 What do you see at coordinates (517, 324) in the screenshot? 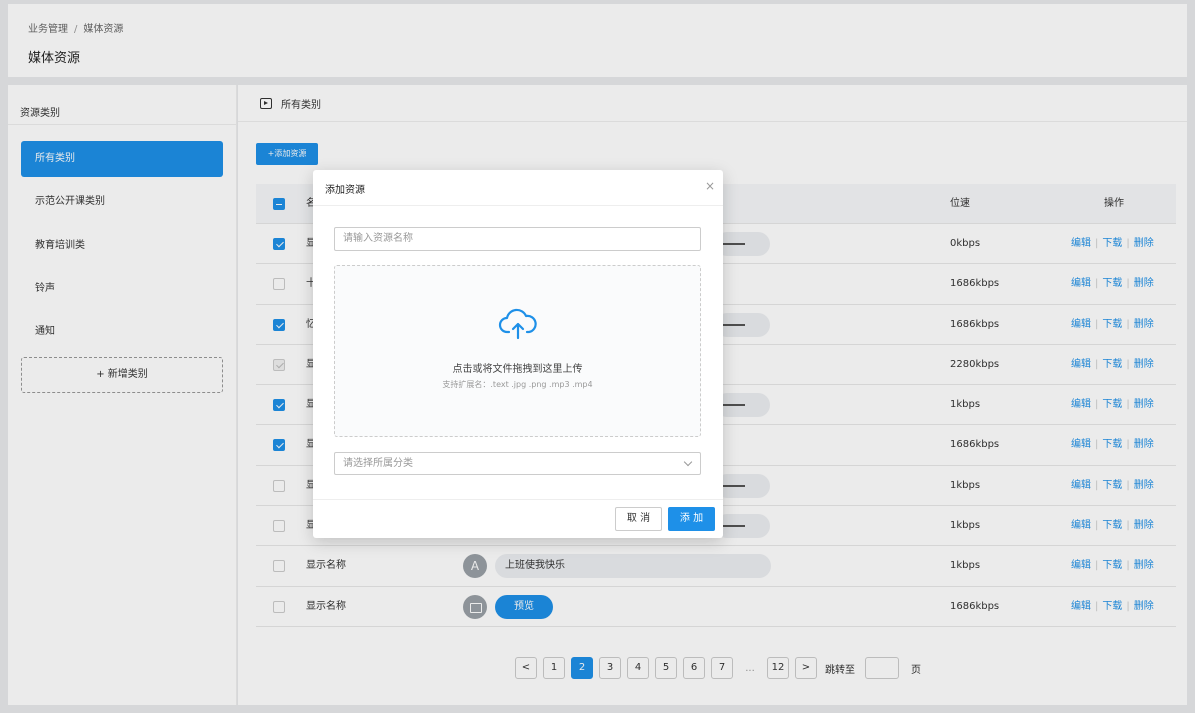
I see `cloud-upload-icon` at bounding box center [517, 324].